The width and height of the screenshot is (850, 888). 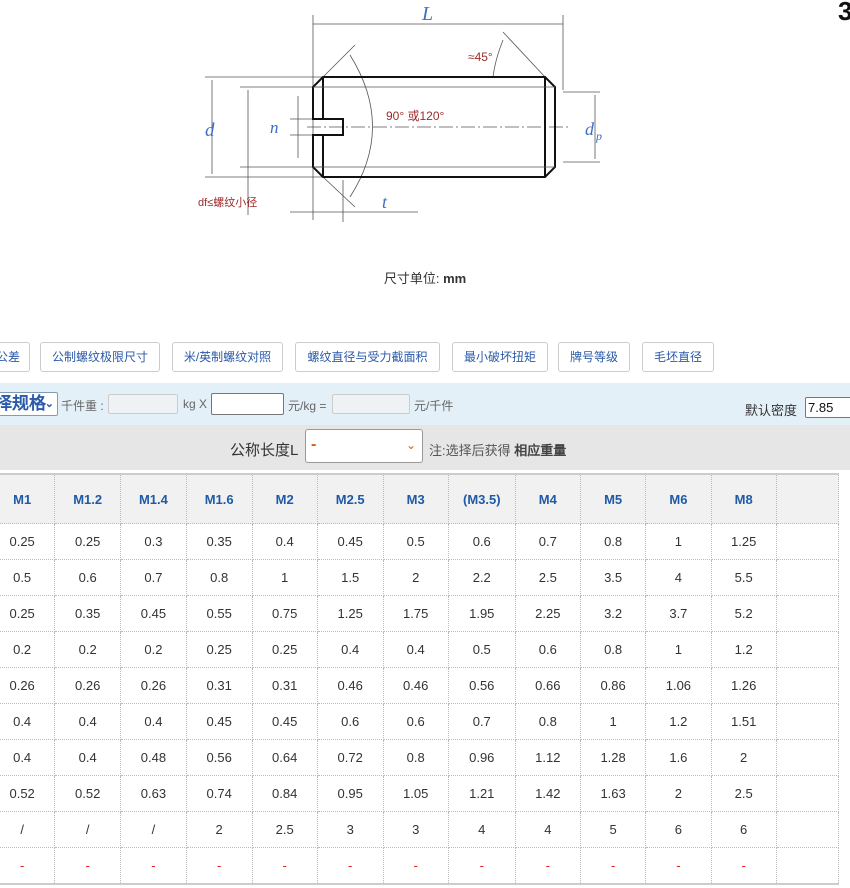 I want to click on units-label: 尺寸单位:, so click(x=411, y=278).